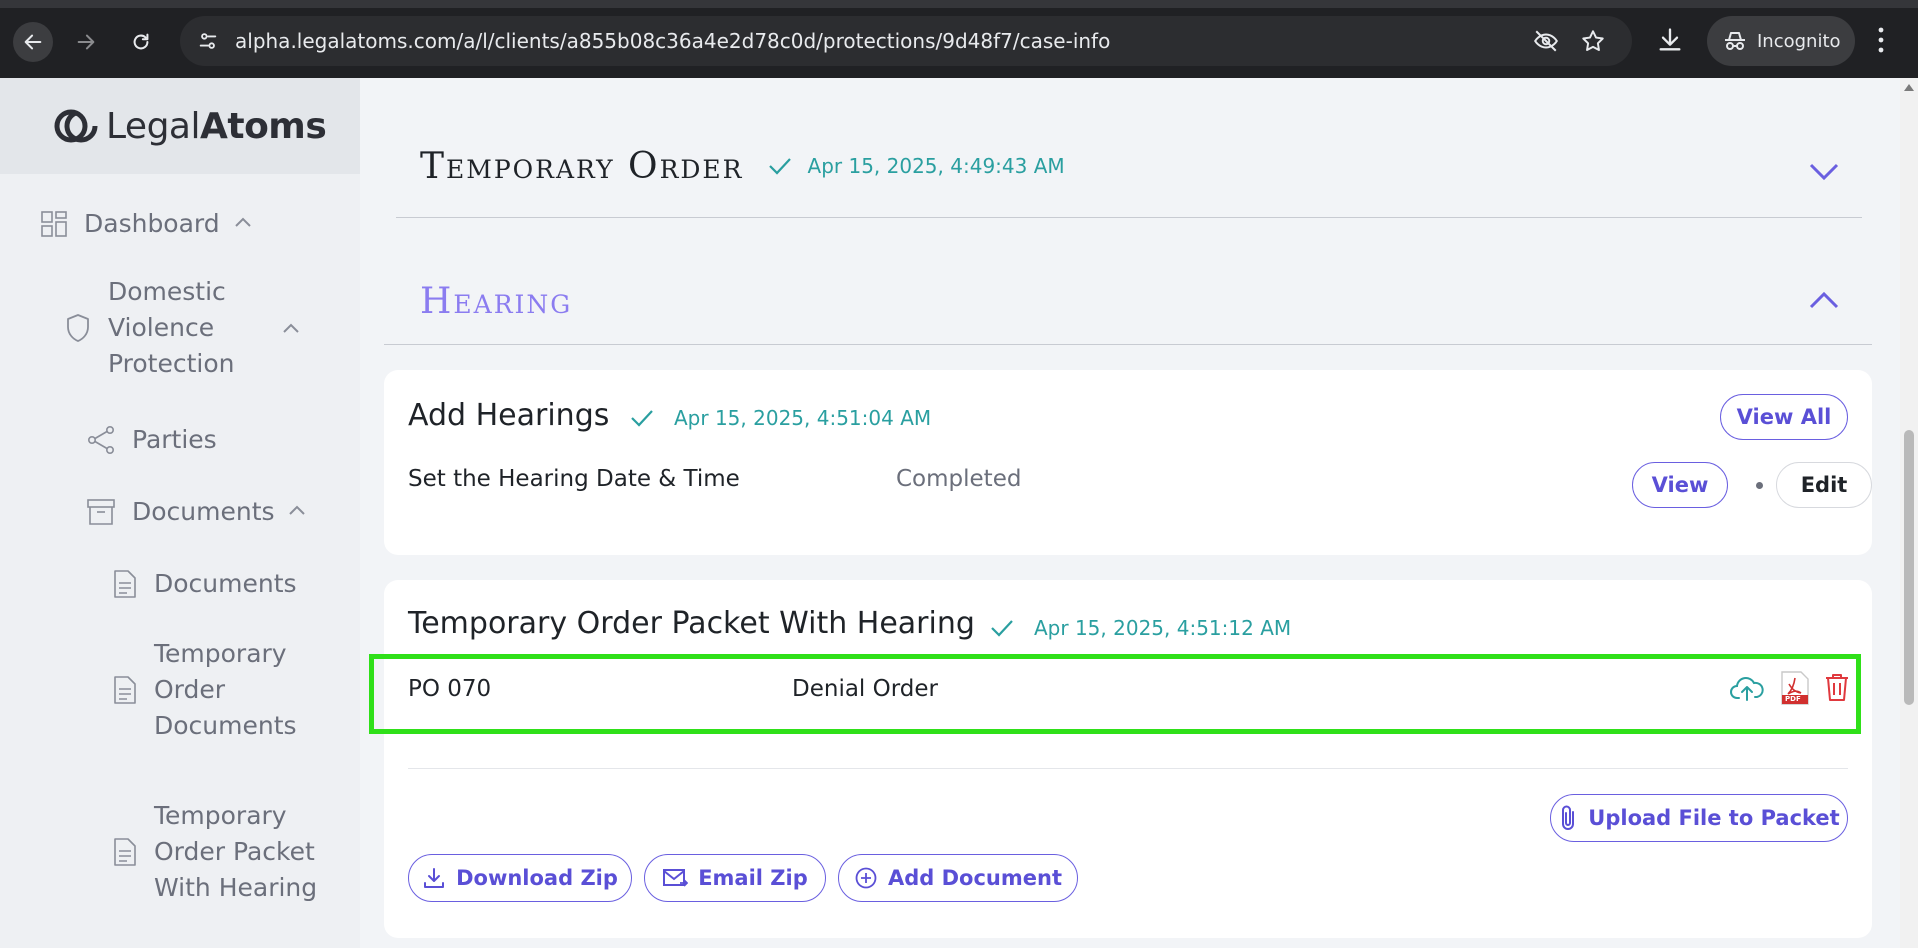  I want to click on upload-file-to-packet-button: Upload File to Packet, so click(1699, 818).